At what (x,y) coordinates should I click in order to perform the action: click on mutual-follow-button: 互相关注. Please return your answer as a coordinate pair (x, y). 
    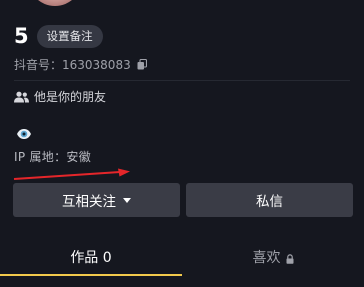
    Looking at the image, I should click on (96, 200).